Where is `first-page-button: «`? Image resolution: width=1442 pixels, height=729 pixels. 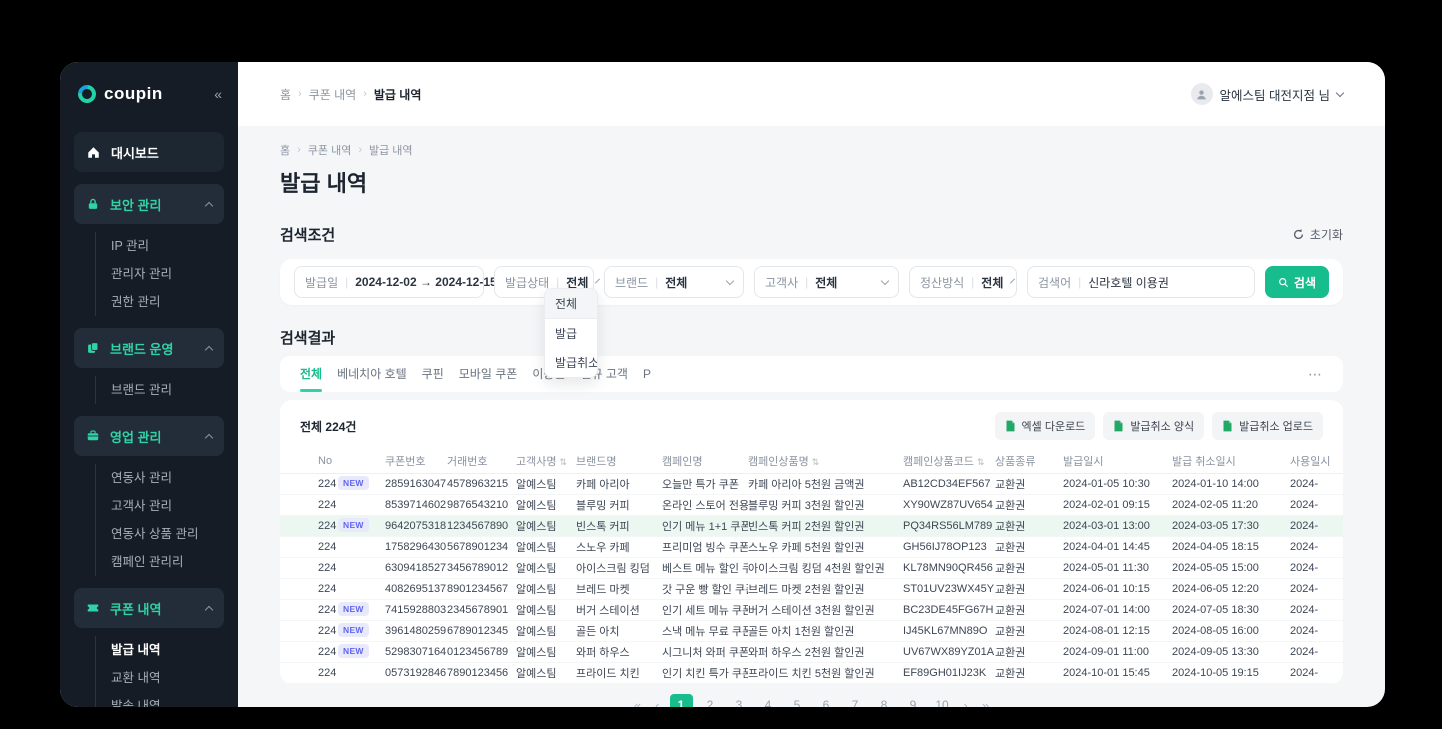
first-page-button: « is located at coordinates (637, 703).